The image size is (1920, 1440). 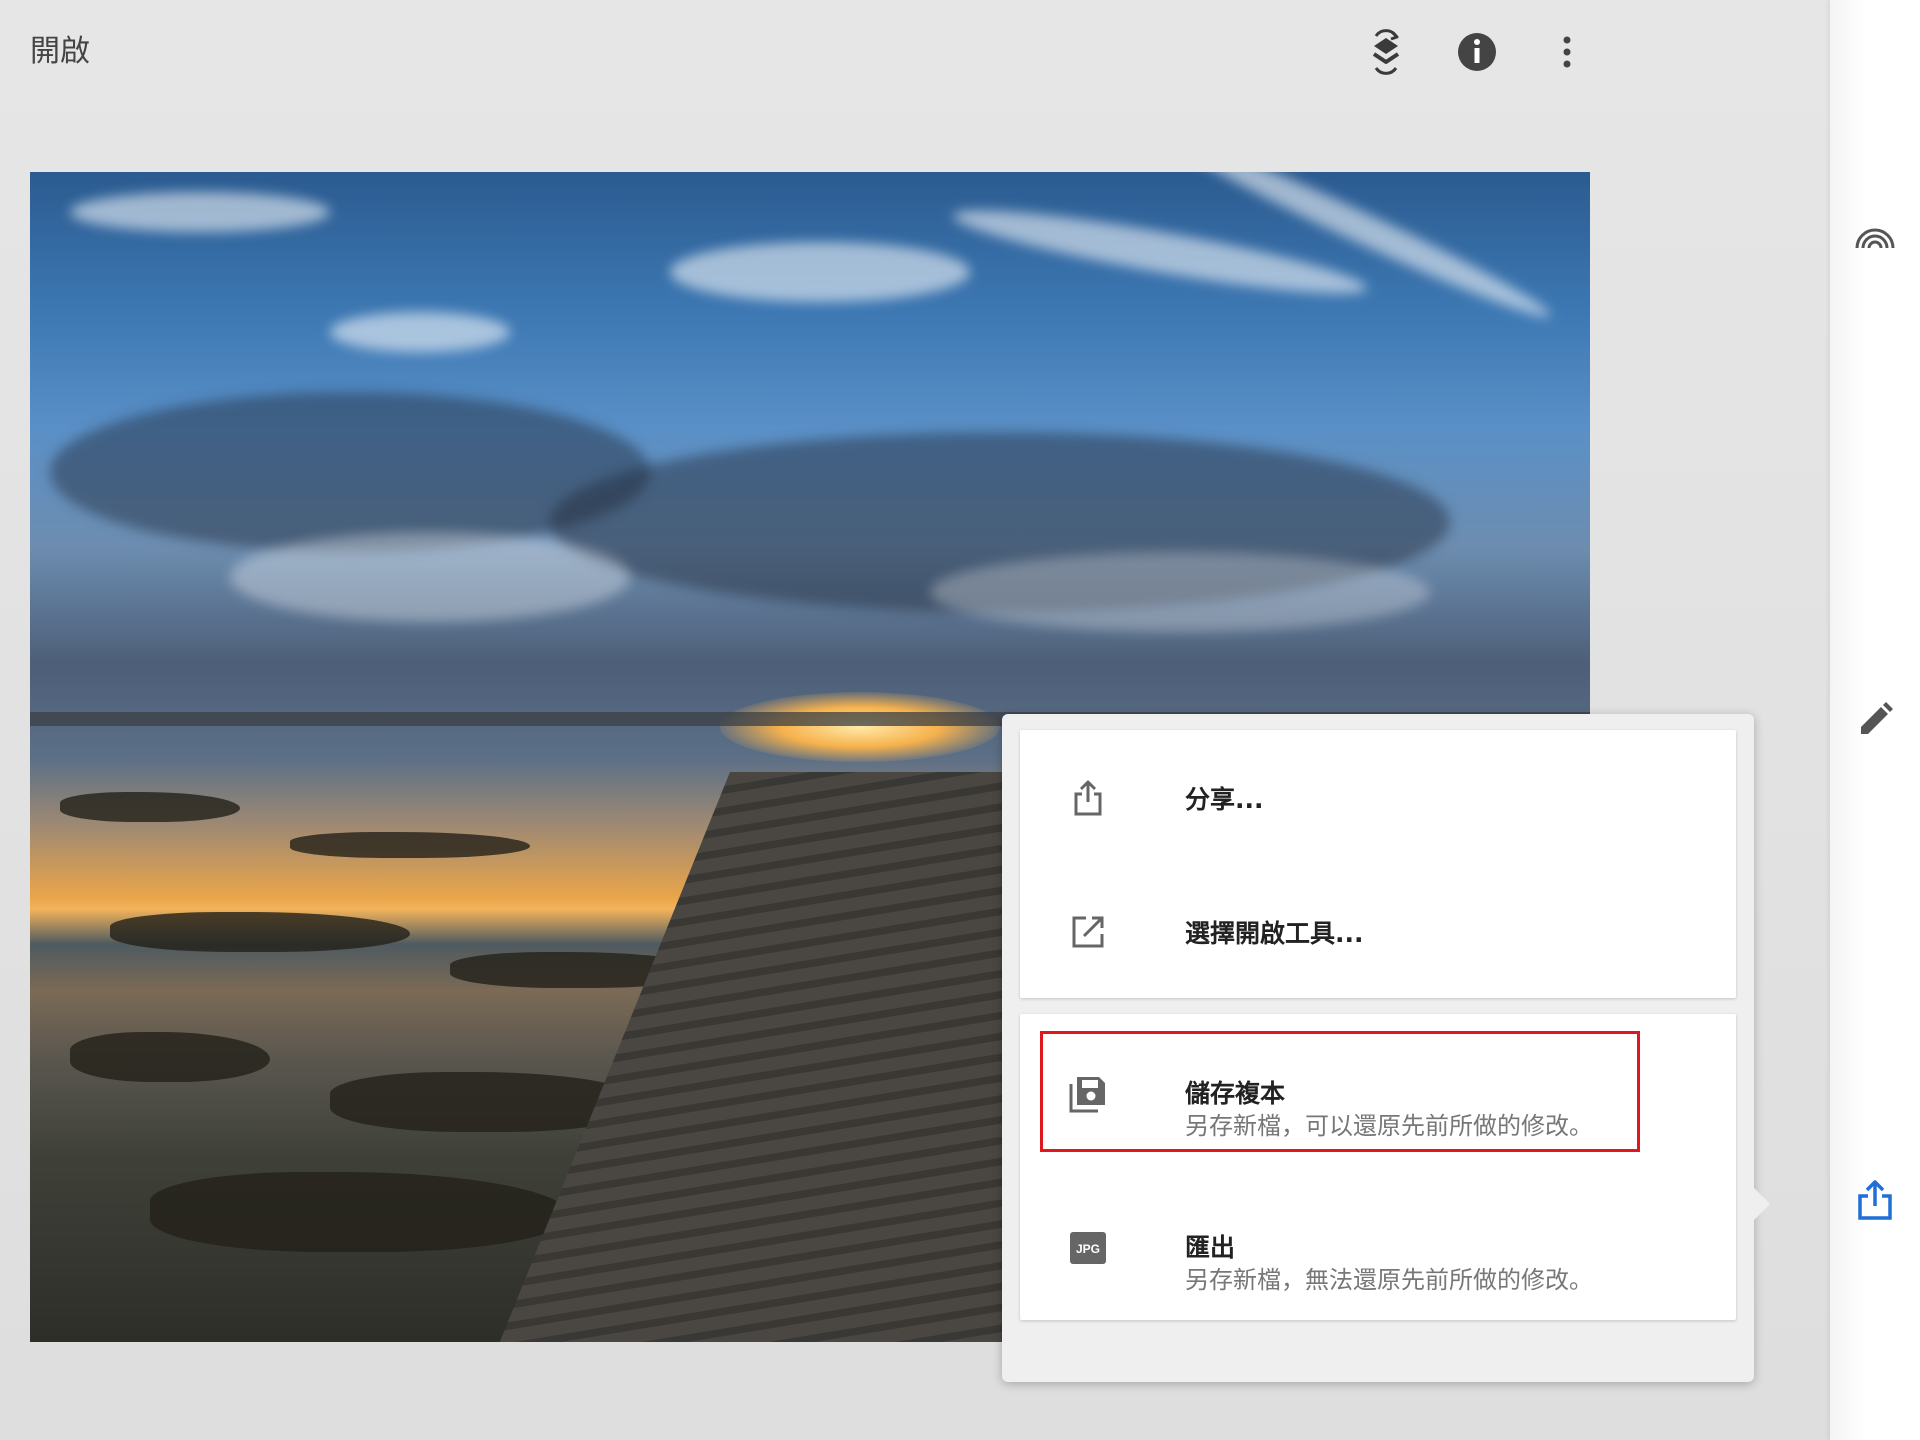 What do you see at coordinates (1389, 1126) in the screenshot?
I see `menu-item-description: 另存新檔，可以還原先前所做的修改。` at bounding box center [1389, 1126].